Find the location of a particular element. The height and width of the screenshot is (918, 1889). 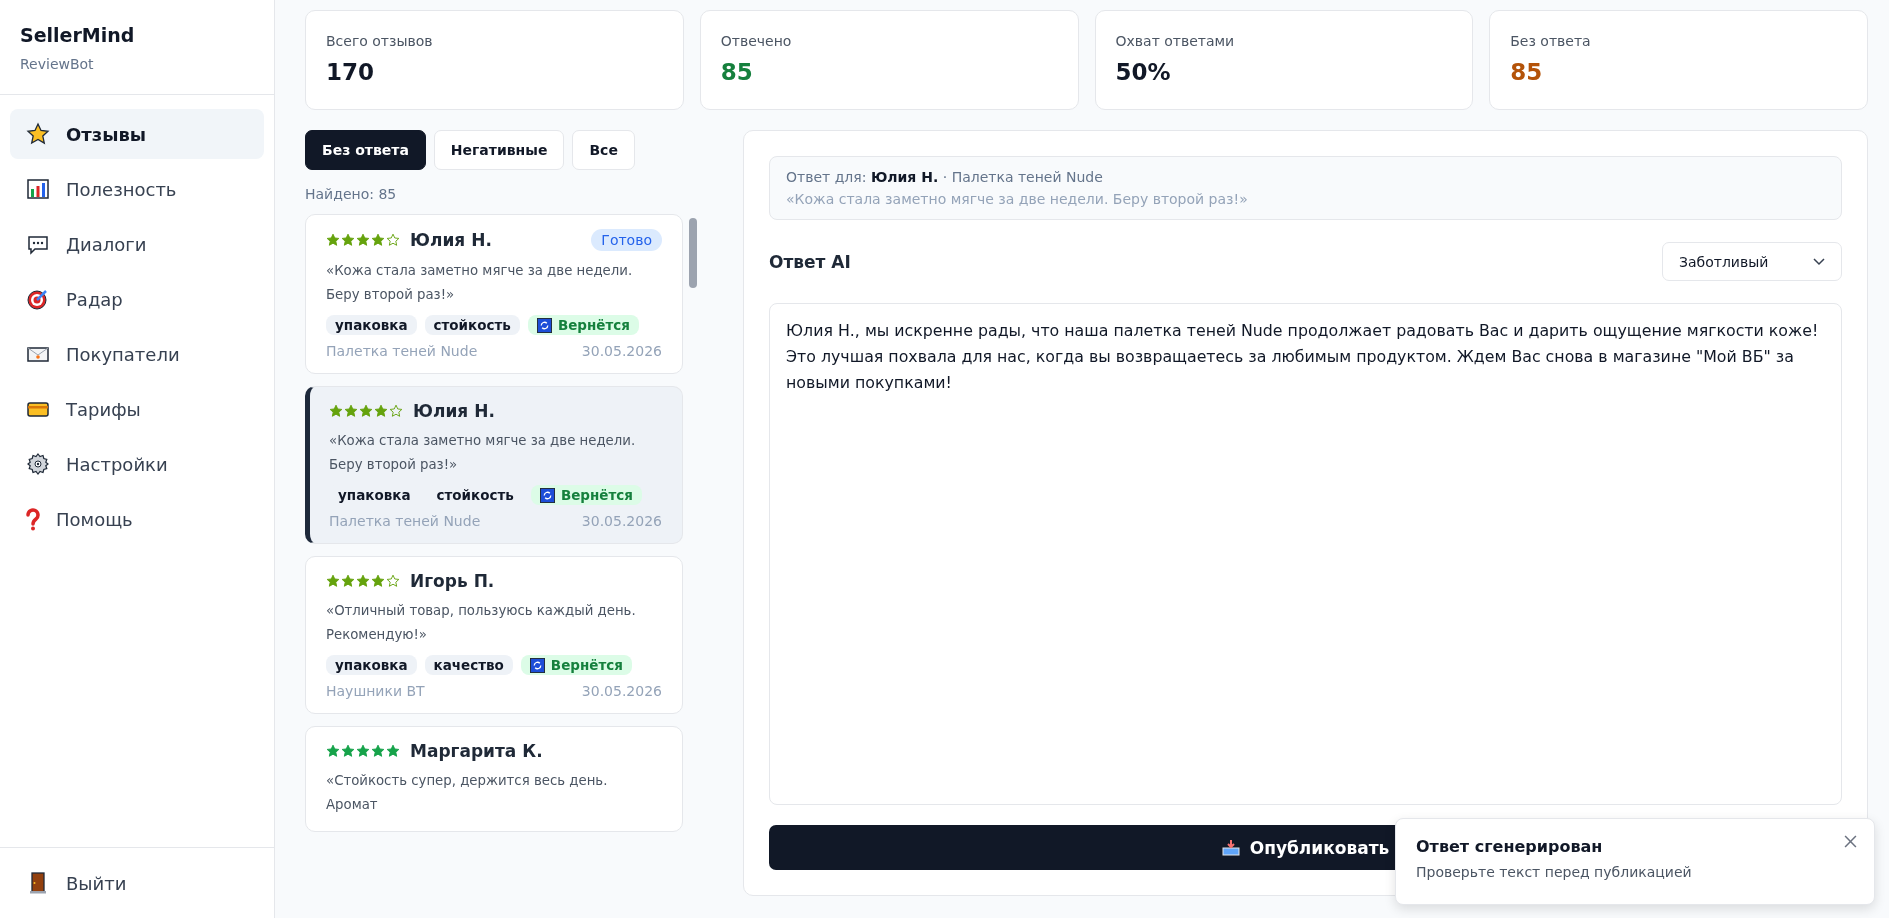

nav-item: Радар is located at coordinates (137, 299).